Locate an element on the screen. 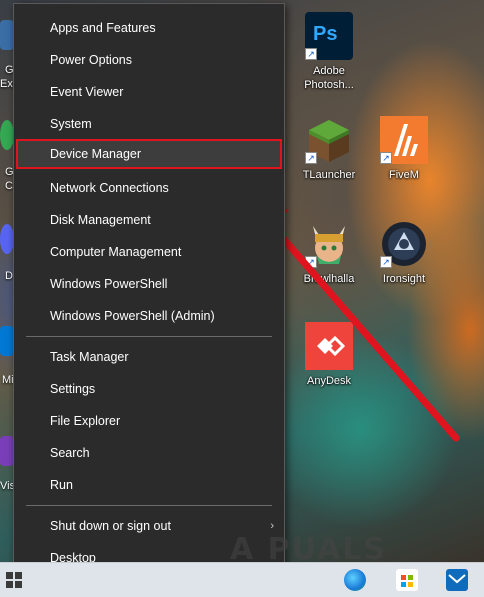 The height and width of the screenshot is (597, 484). desktop-icon-label: TLauncher is located at coordinates (329, 175).